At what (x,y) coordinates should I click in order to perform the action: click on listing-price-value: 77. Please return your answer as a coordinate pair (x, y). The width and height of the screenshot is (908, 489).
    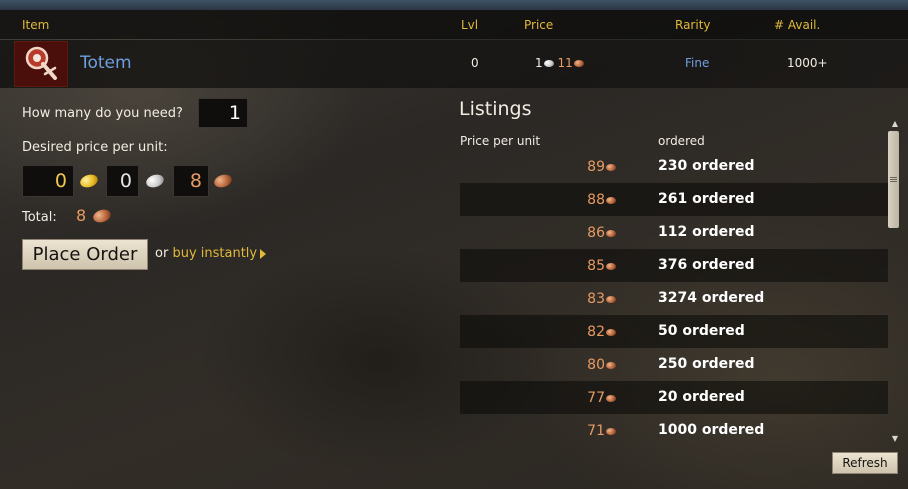
    Looking at the image, I should click on (596, 398).